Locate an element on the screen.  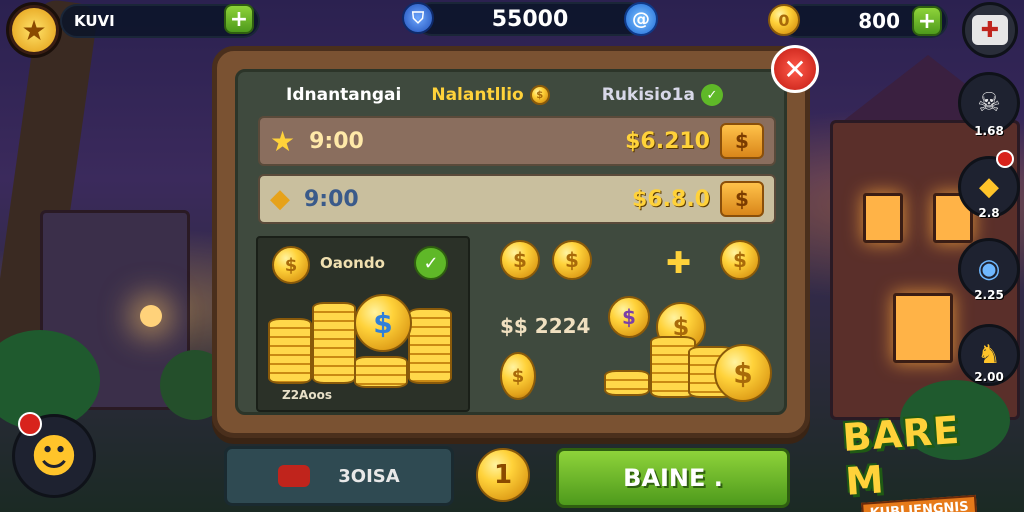
center-coin-button: 1 is located at coordinates (503, 475).